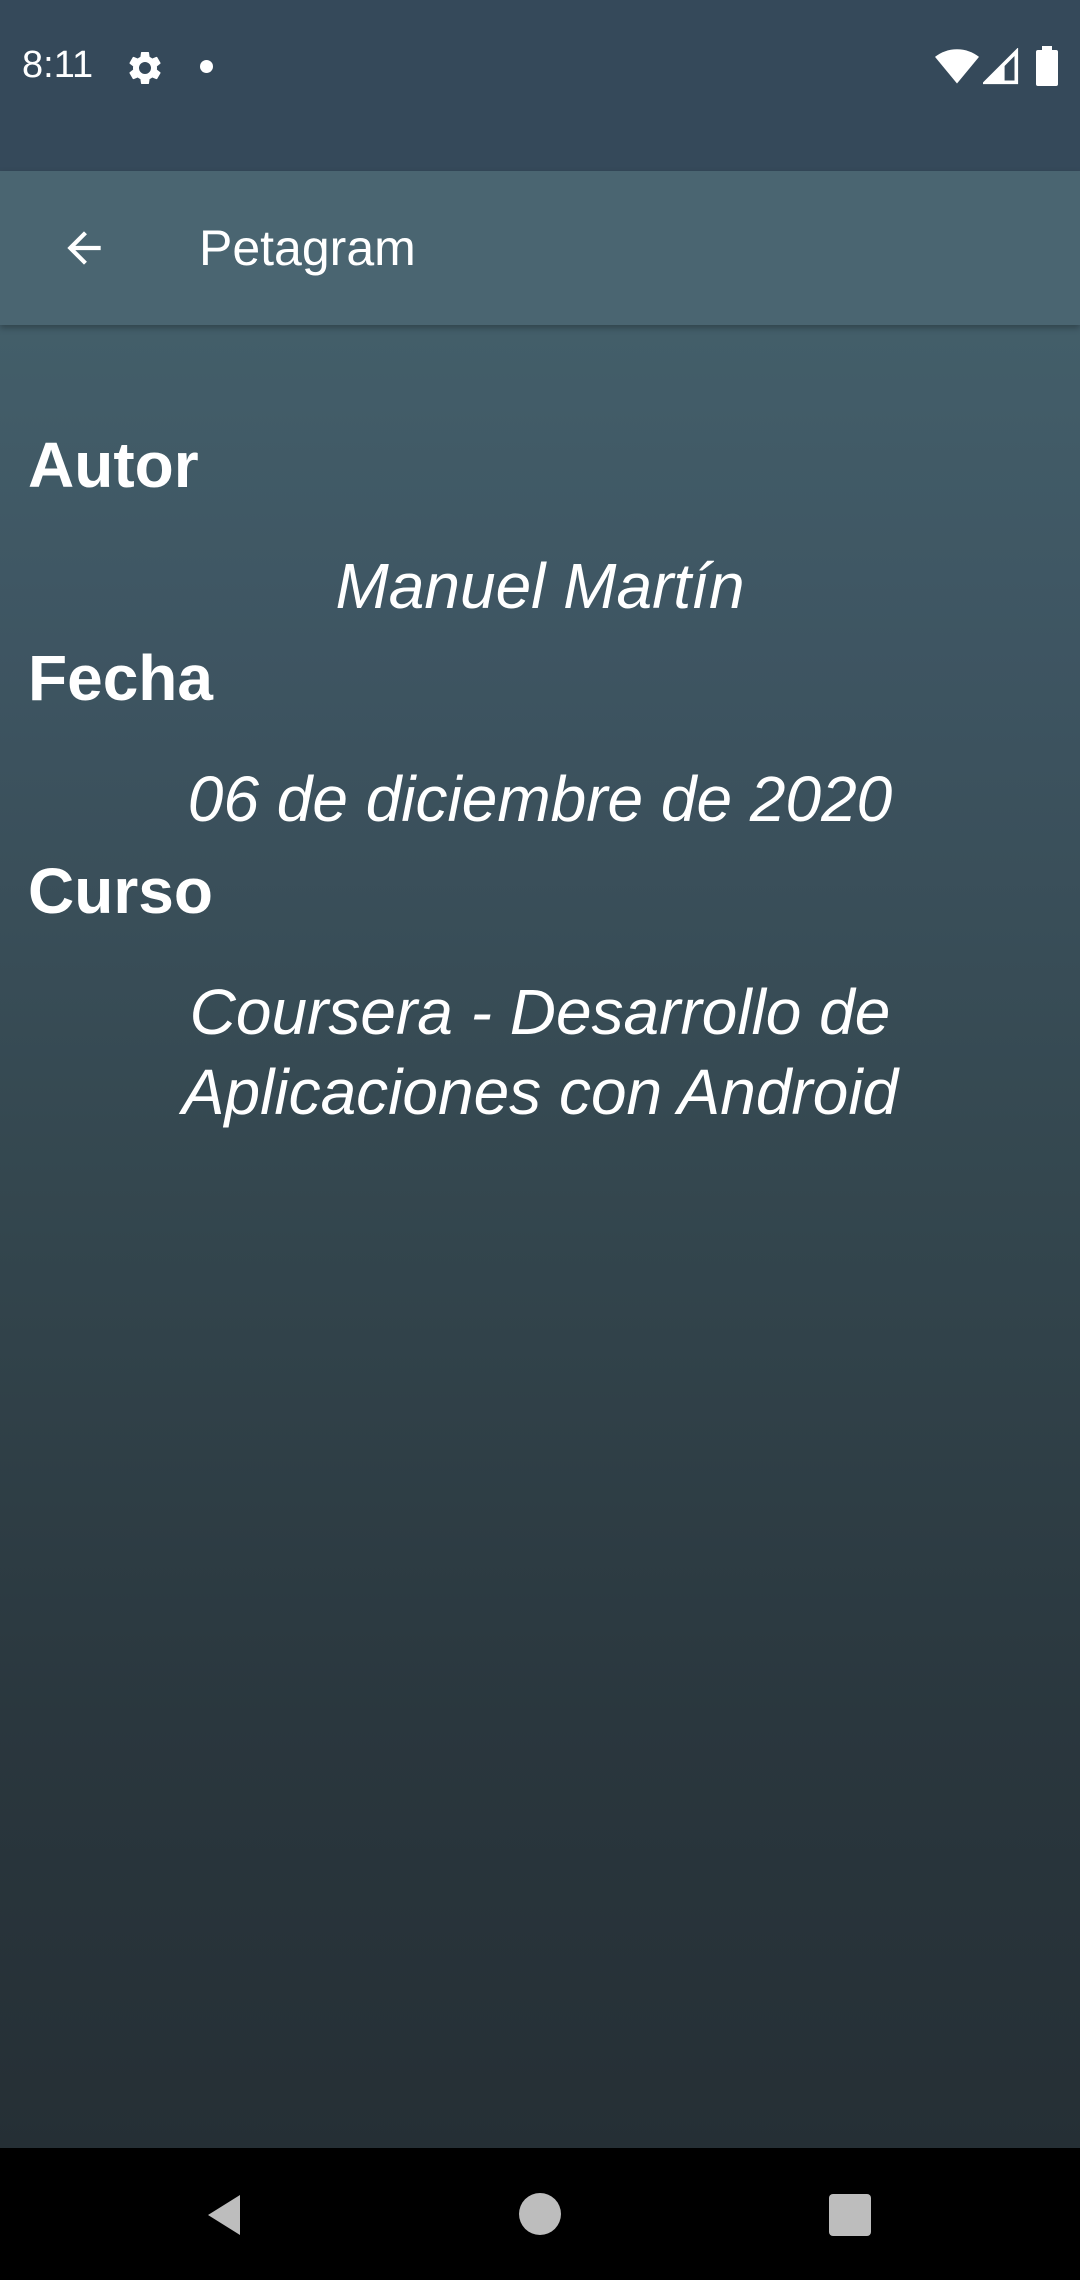 The height and width of the screenshot is (2280, 1080). Describe the element at coordinates (58, 65) in the screenshot. I see `status-time: 8:11` at that location.